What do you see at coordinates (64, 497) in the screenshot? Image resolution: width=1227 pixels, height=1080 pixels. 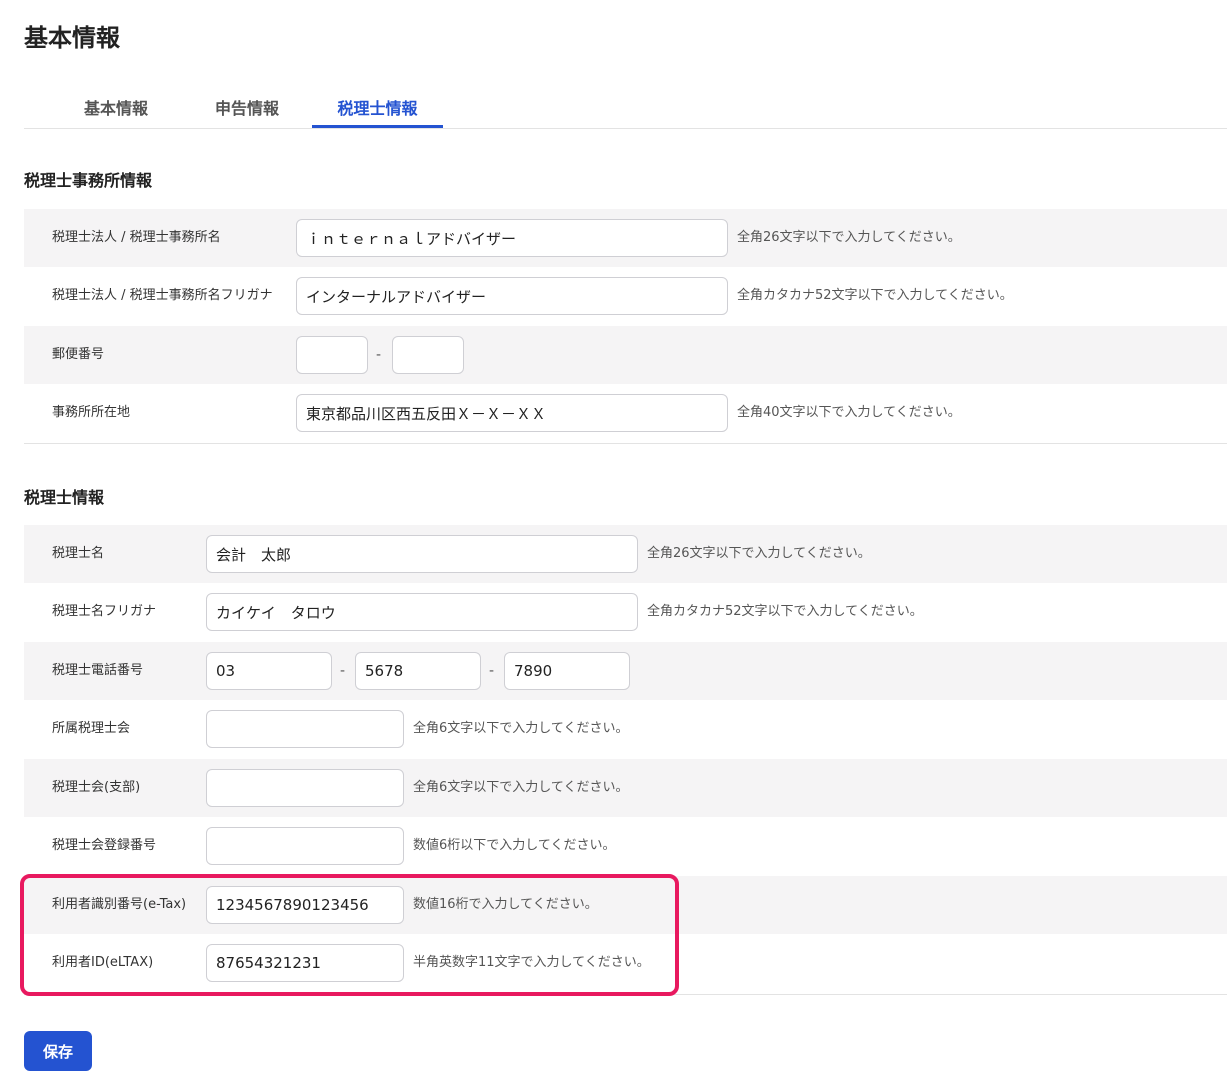 I see `accountant-section-title: 税理士情報` at bounding box center [64, 497].